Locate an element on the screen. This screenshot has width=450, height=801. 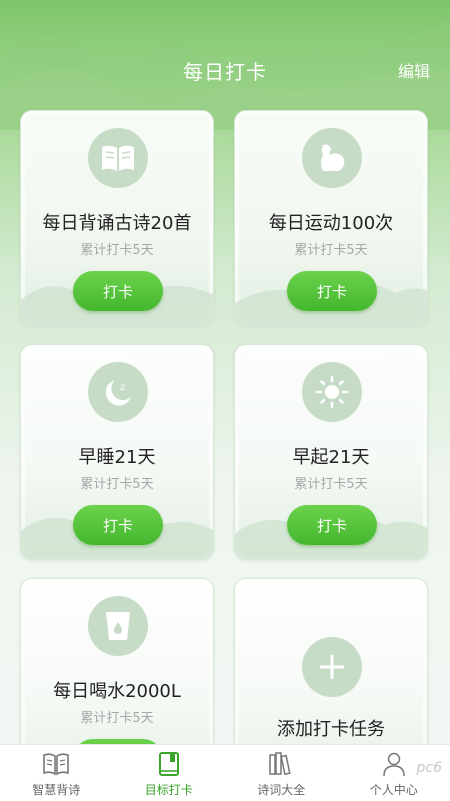
tab-goal-checkin: 目标打卡 is located at coordinates (169, 773).